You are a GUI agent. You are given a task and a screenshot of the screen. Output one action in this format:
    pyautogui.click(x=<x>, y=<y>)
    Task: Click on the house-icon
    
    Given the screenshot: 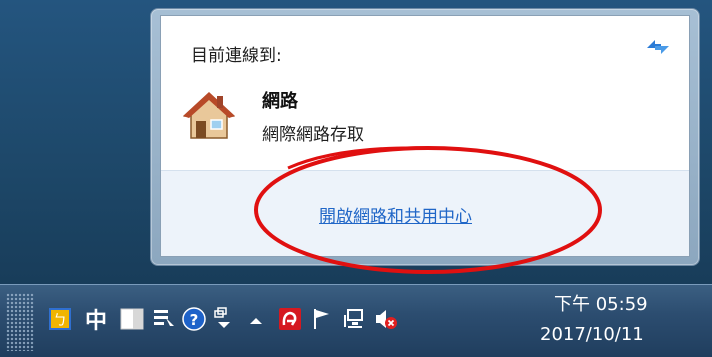 What is the action you would take?
    pyautogui.click(x=209, y=115)
    